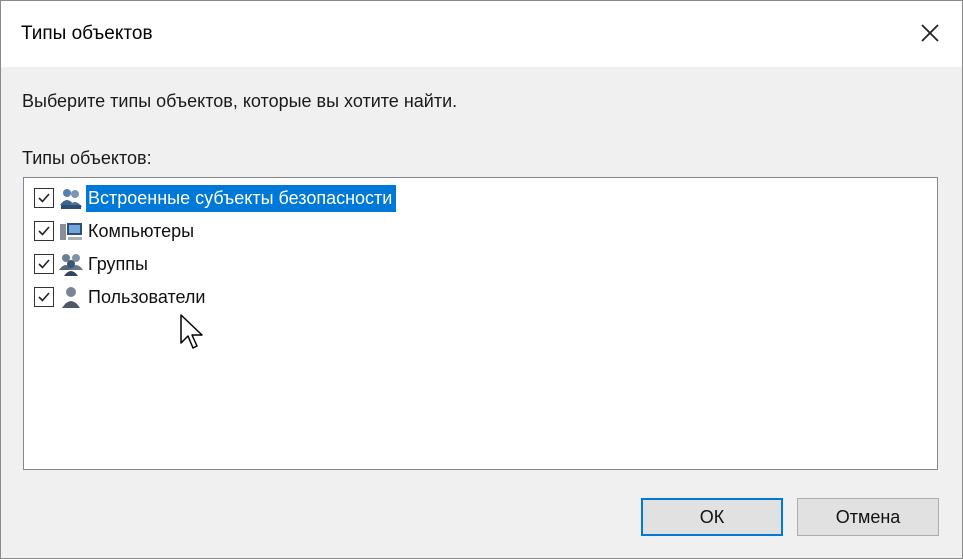 The height and width of the screenshot is (559, 963). Describe the element at coordinates (481, 34) in the screenshot. I see `title-bar: Типы объектов` at that location.